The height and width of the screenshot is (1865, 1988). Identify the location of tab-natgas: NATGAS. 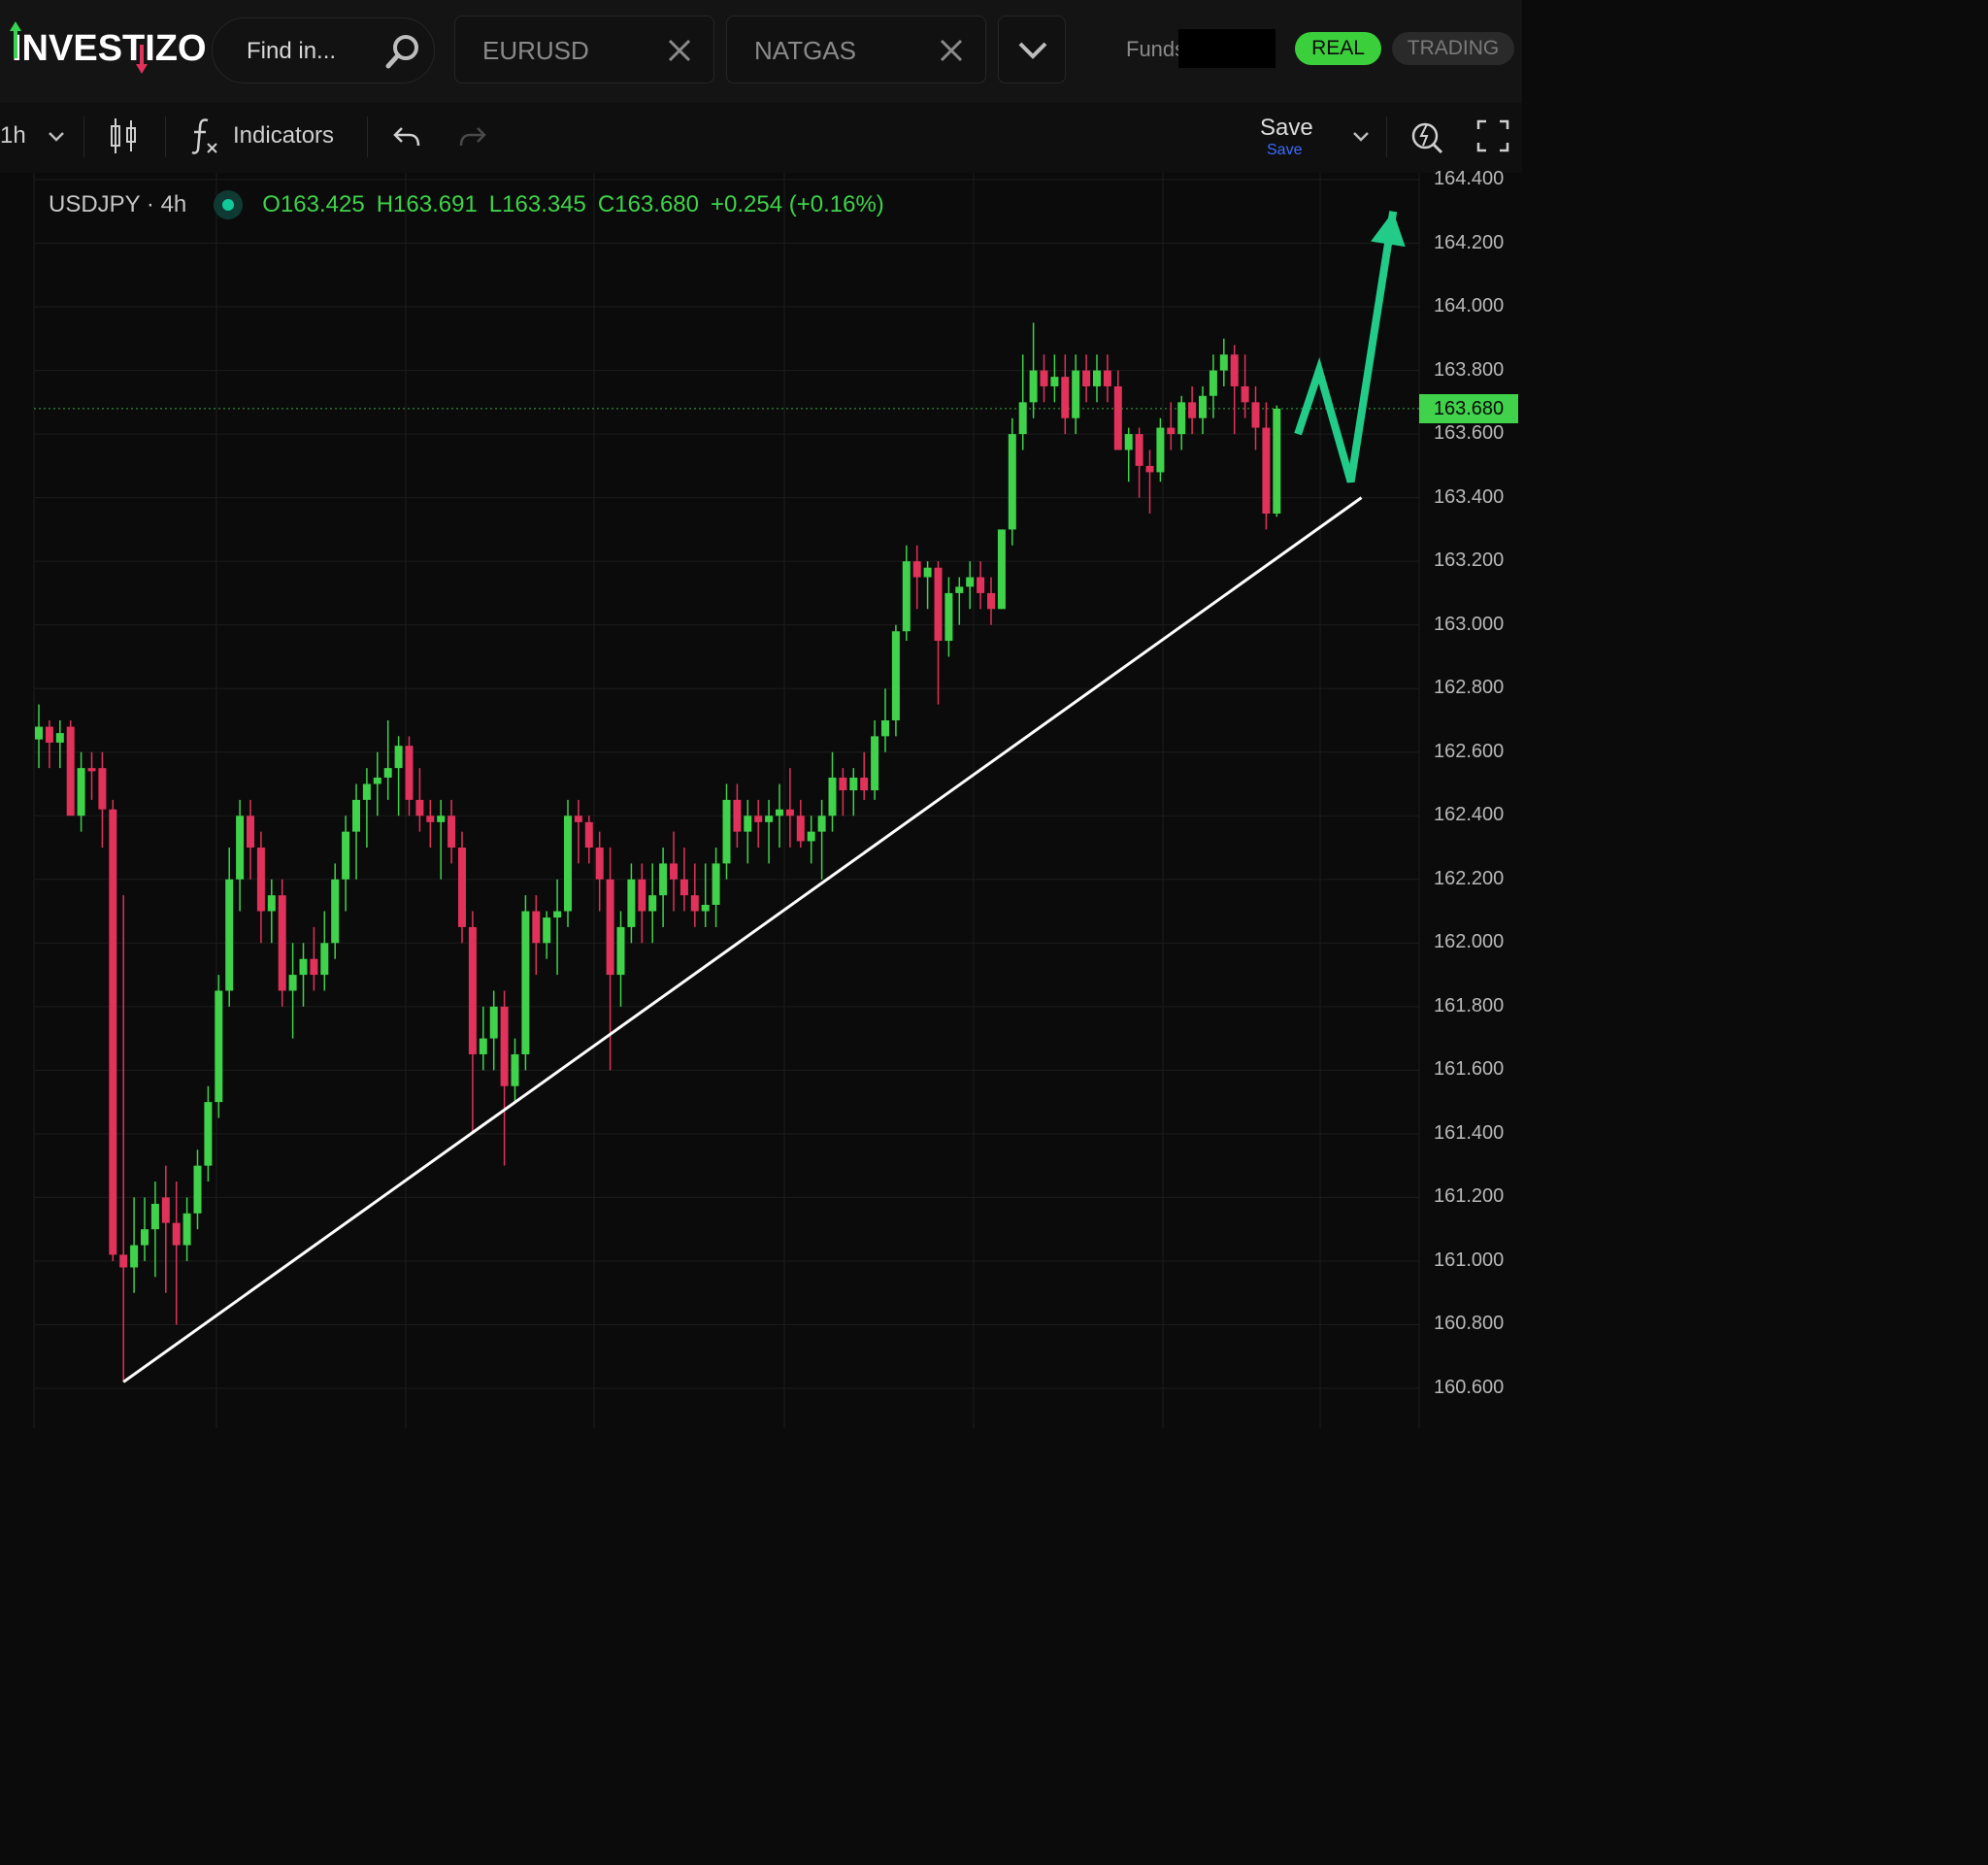
(856, 50).